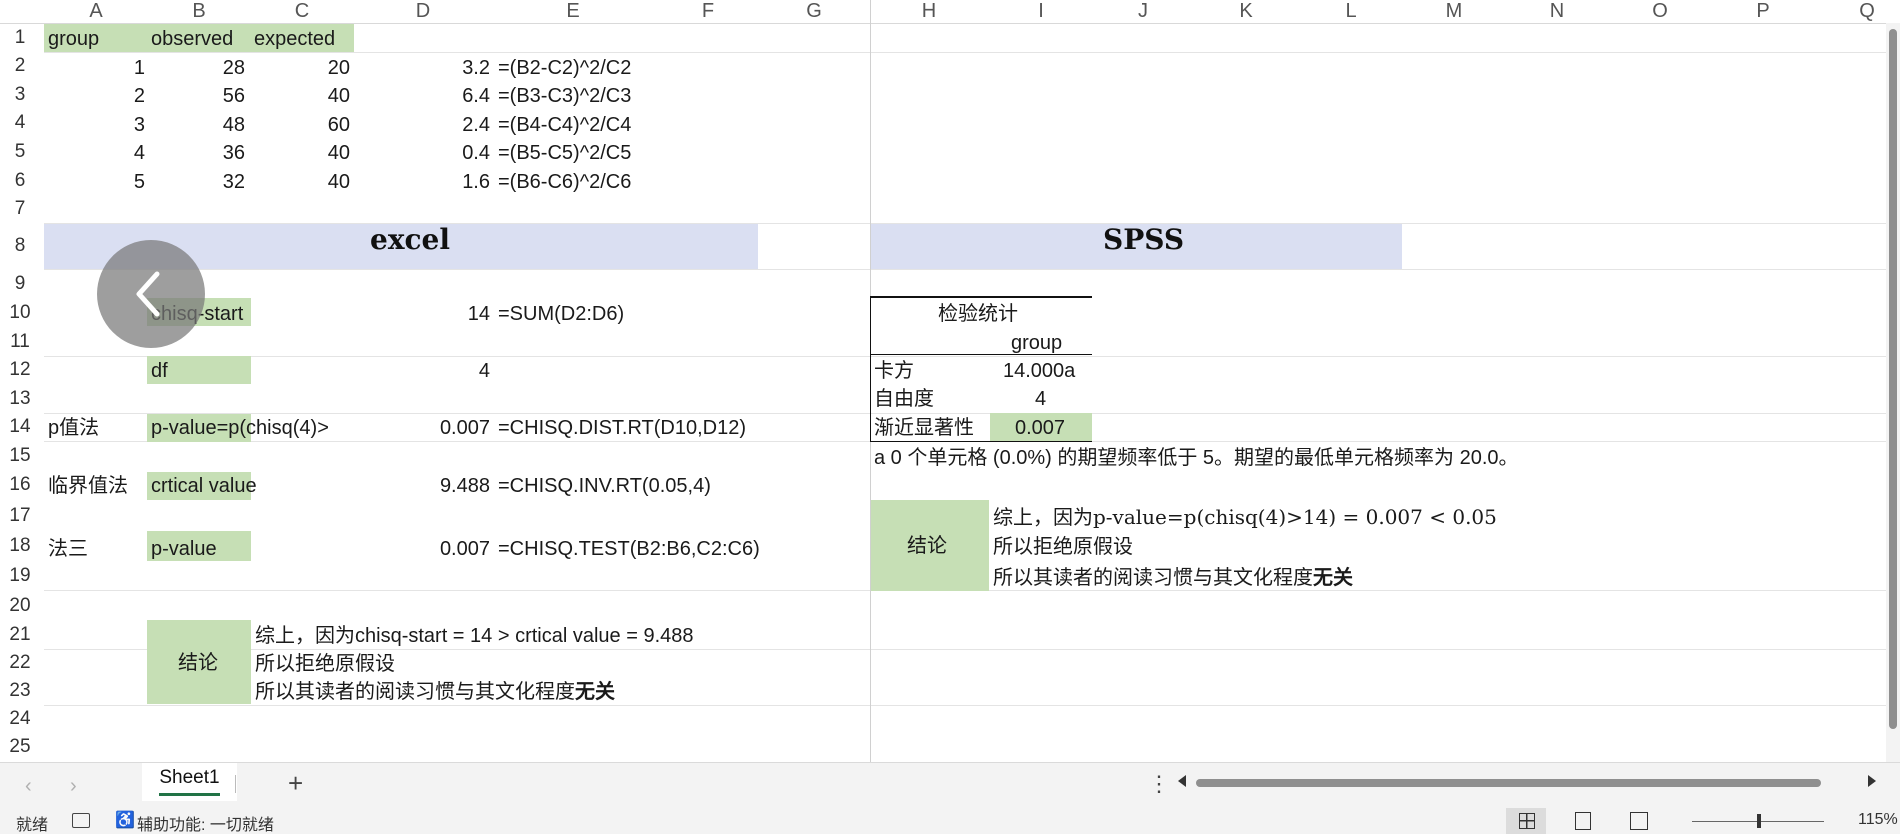 This screenshot has height=835, width=1900. I want to click on df-label: df, so click(159, 371).